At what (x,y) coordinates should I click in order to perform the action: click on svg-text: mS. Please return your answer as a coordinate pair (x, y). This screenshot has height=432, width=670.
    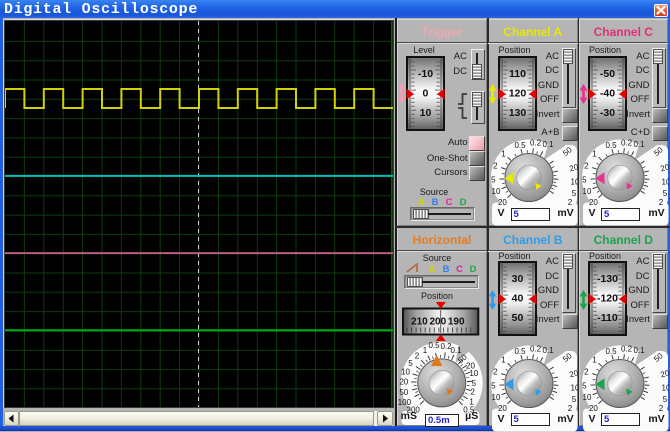
    Looking at the image, I should click on (409, 416).